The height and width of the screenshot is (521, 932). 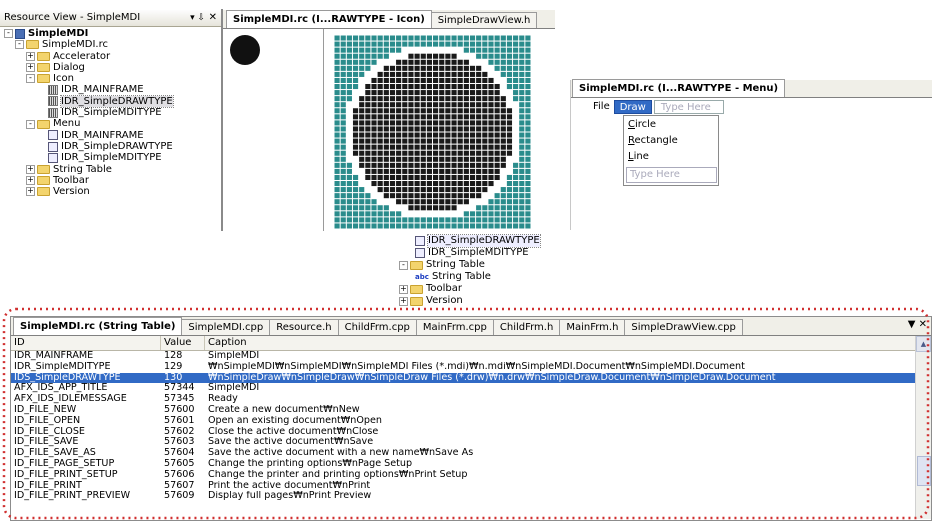 What do you see at coordinates (432, 132) in the screenshot?
I see `icon-pixel-canvas` at bounding box center [432, 132].